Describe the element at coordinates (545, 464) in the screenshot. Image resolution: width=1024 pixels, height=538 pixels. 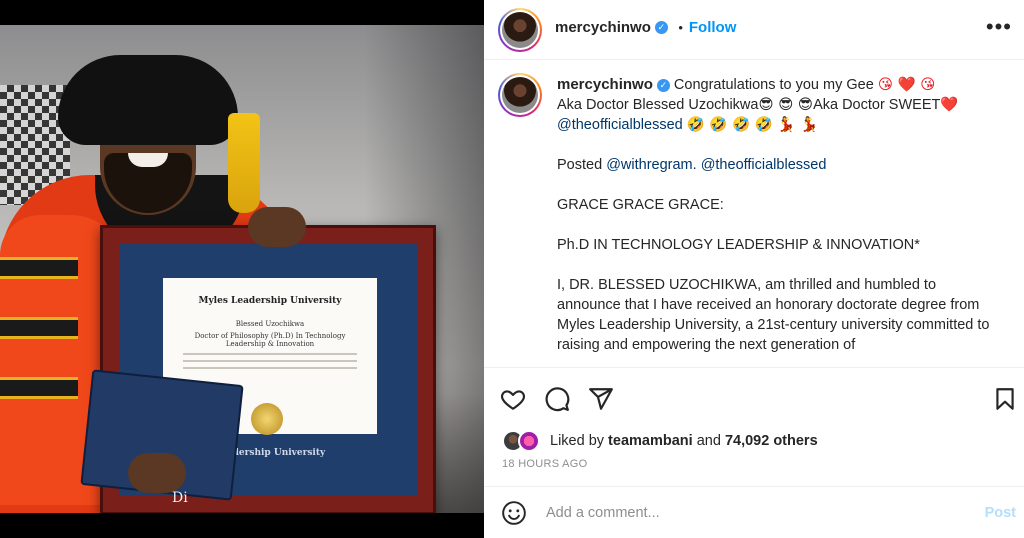
I see `post-timestamp: 18 HOURS AGO` at that location.